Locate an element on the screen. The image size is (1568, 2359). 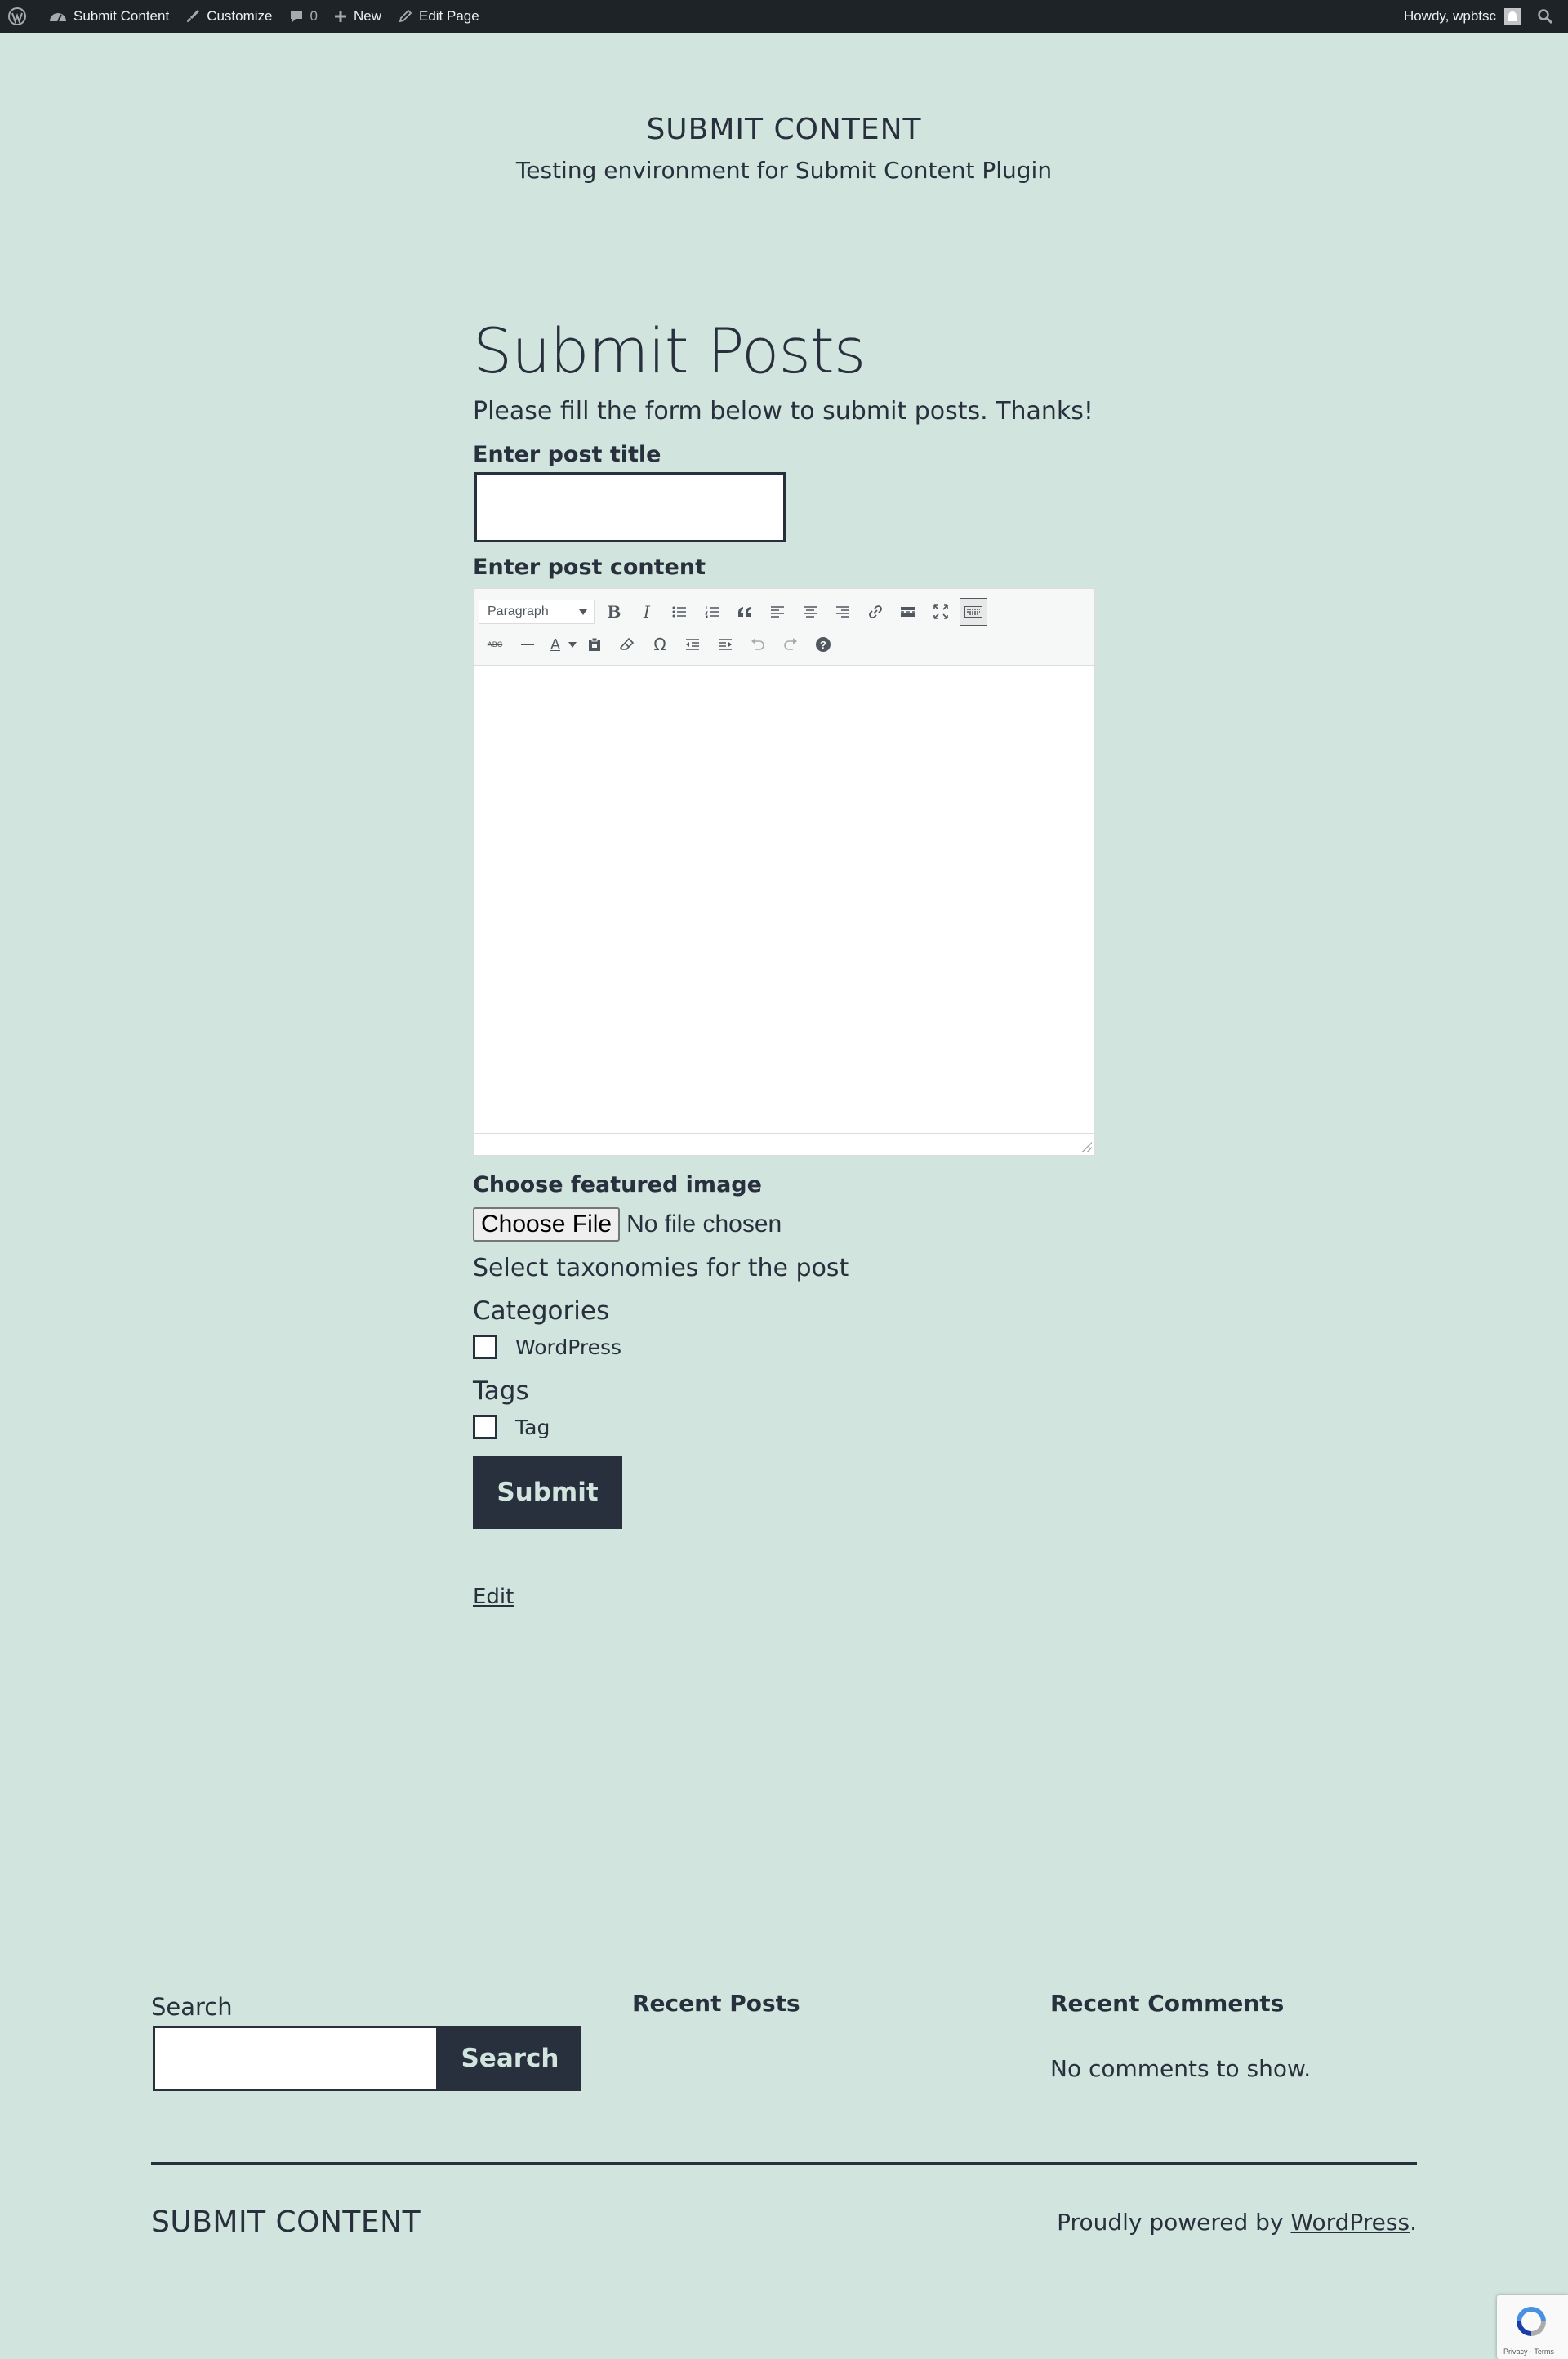
search-button: Search is located at coordinates (510, 2058).